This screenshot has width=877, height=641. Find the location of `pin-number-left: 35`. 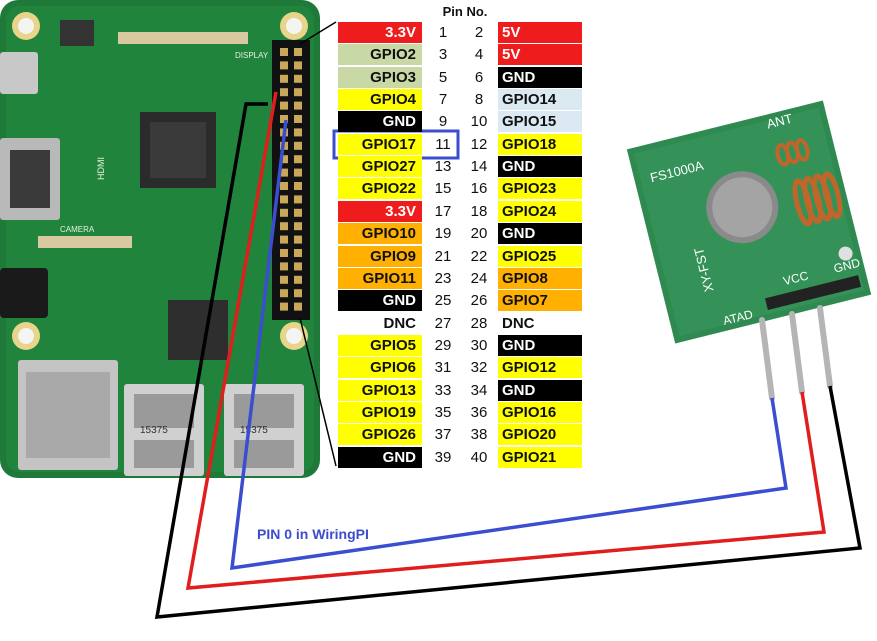

pin-number-left: 35 is located at coordinates (443, 412).